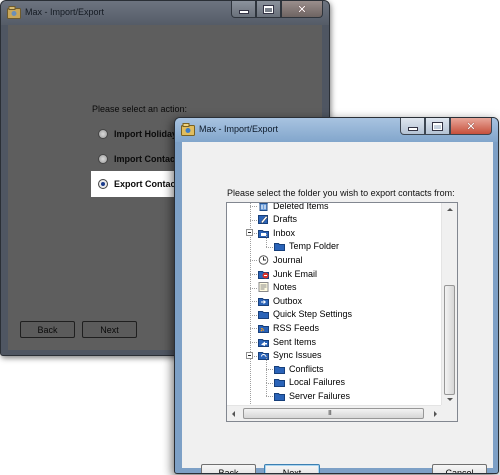  I want to click on tree-item-label: Junk Email, so click(295, 273).